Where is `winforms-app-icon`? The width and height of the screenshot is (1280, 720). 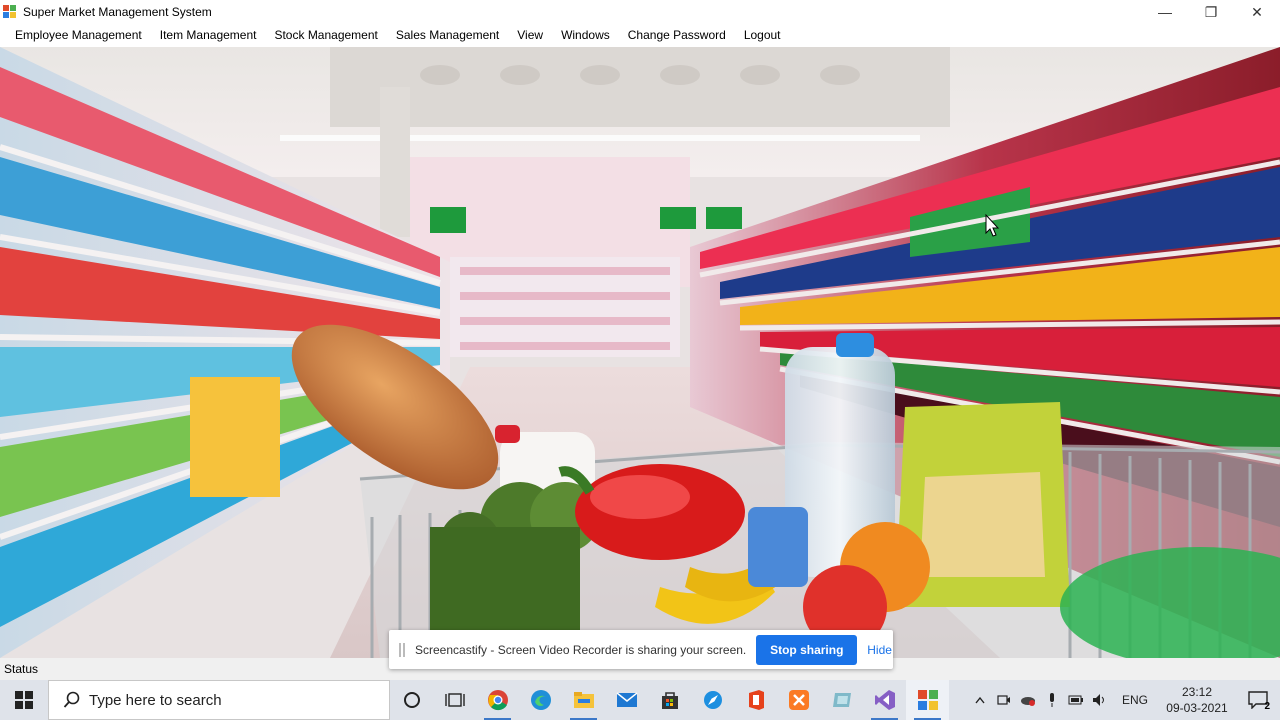
winforms-app-icon is located at coordinates (927, 700).